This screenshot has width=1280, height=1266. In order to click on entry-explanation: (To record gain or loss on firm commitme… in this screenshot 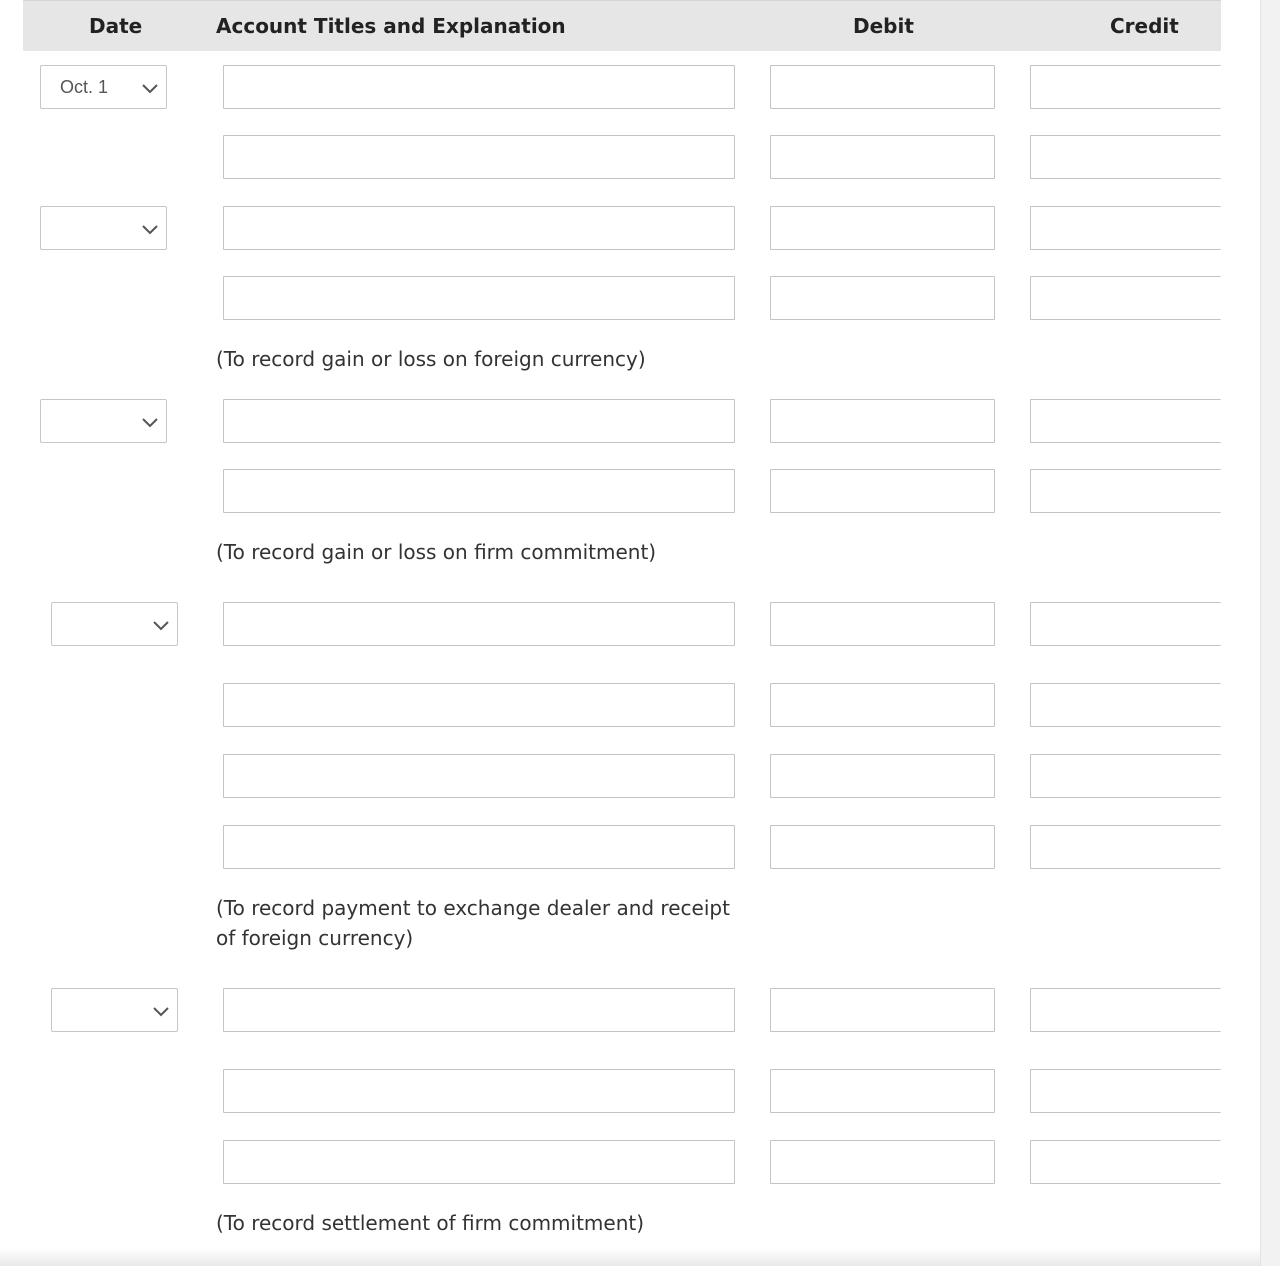, I will do `click(436, 552)`.